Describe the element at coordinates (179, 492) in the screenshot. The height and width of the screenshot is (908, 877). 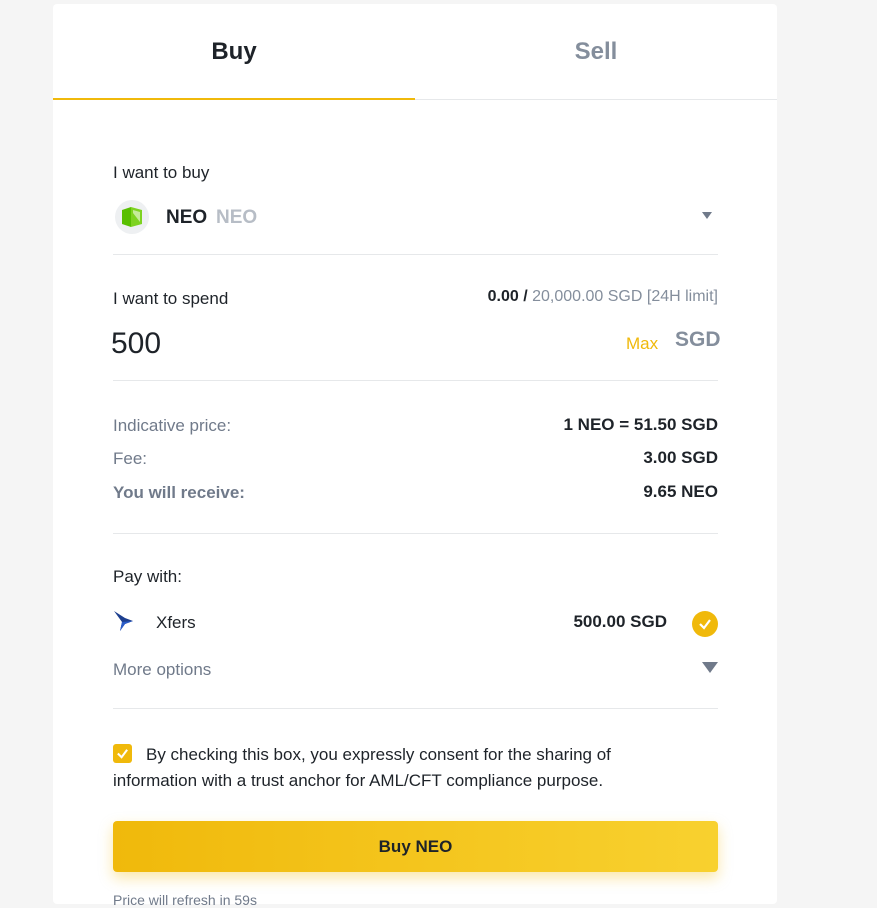
I see `receive-label: You will receive:` at that location.